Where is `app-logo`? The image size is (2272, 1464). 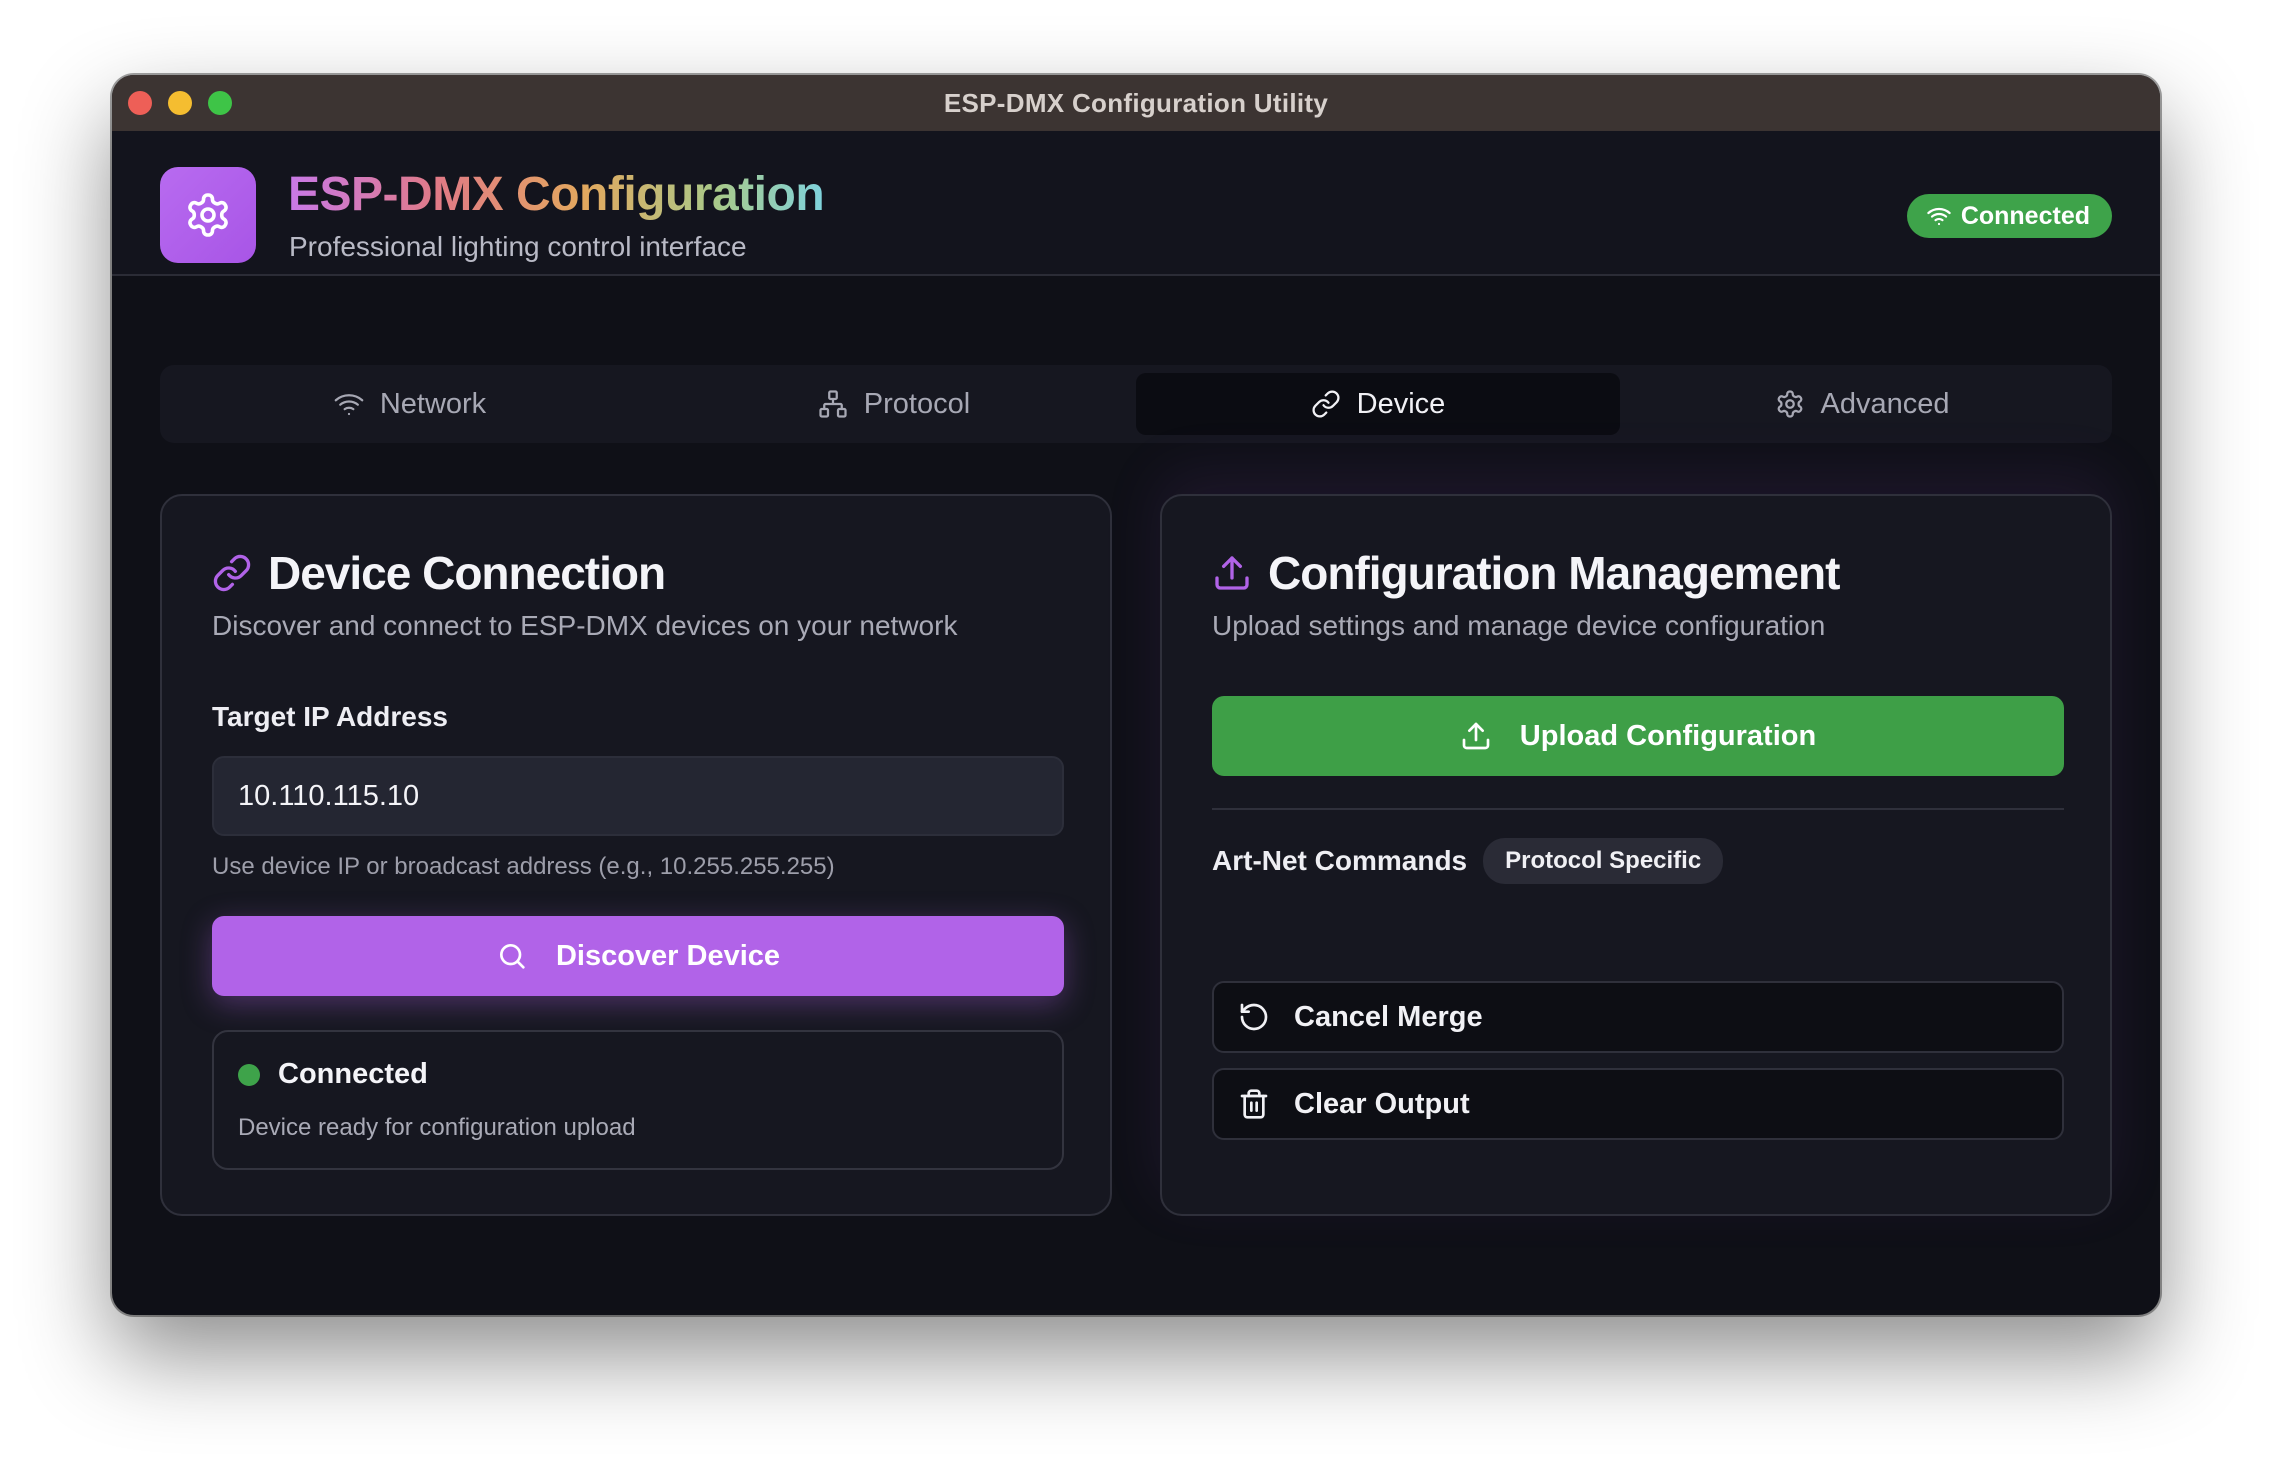
app-logo is located at coordinates (208, 215).